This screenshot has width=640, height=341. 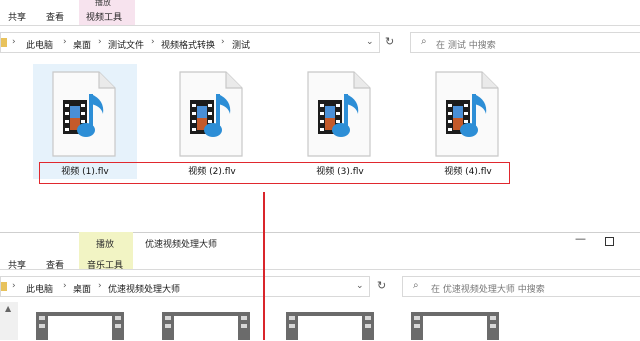 What do you see at coordinates (185, 286) in the screenshot?
I see `address-bar: › 此电脑 › 桌面 › 优速视频处理大师 ⌄` at bounding box center [185, 286].